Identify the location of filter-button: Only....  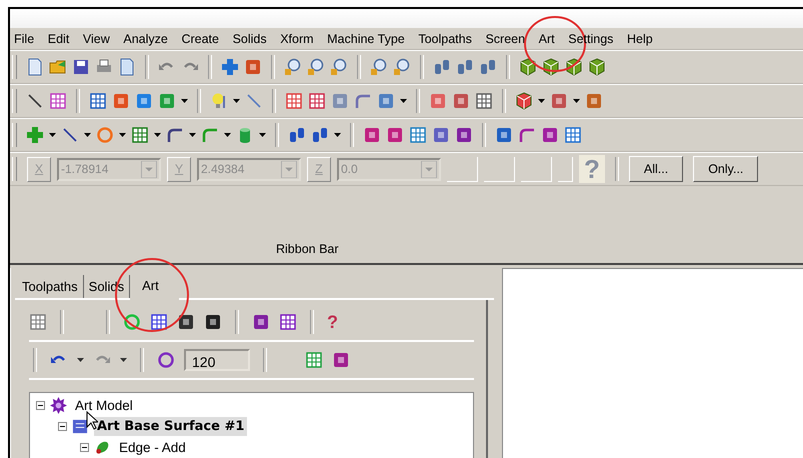
(725, 169).